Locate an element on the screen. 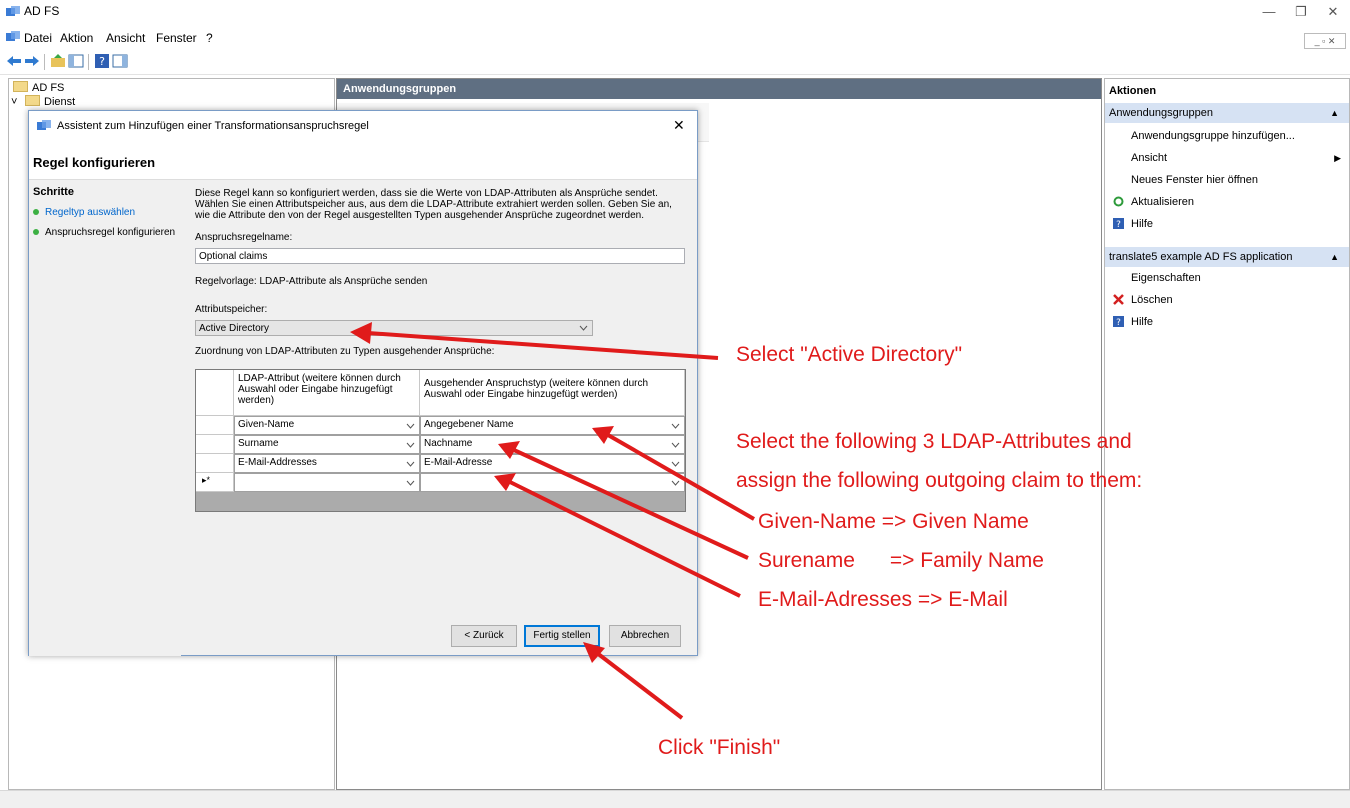 Image resolution: width=1350 pixels, height=808 pixels. annotation-click-finish: Click "Finish" is located at coordinates (719, 747).